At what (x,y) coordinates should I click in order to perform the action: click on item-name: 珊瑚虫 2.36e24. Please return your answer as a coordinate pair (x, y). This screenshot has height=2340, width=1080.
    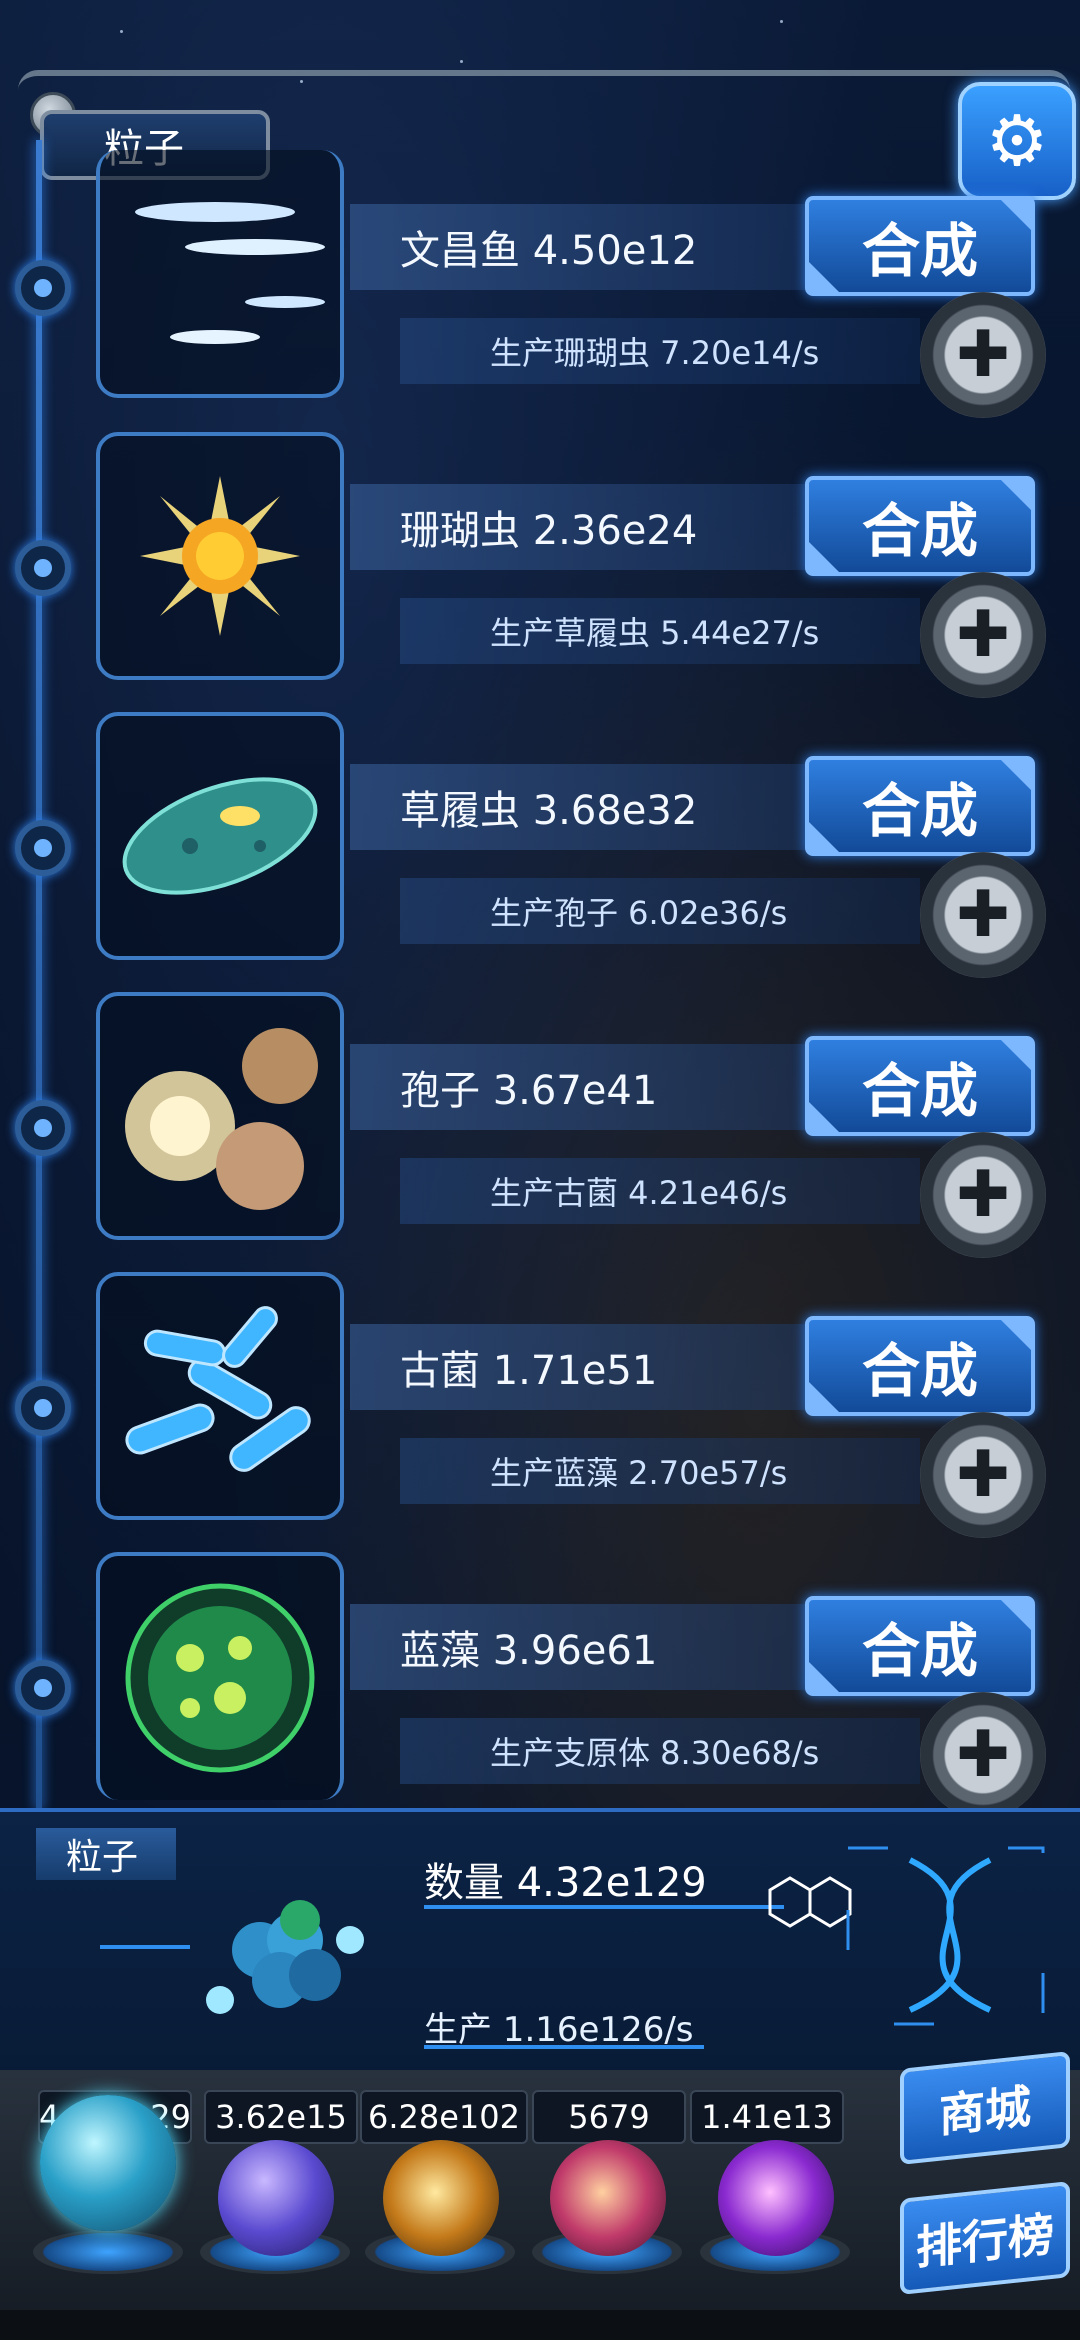
    Looking at the image, I should click on (585, 527).